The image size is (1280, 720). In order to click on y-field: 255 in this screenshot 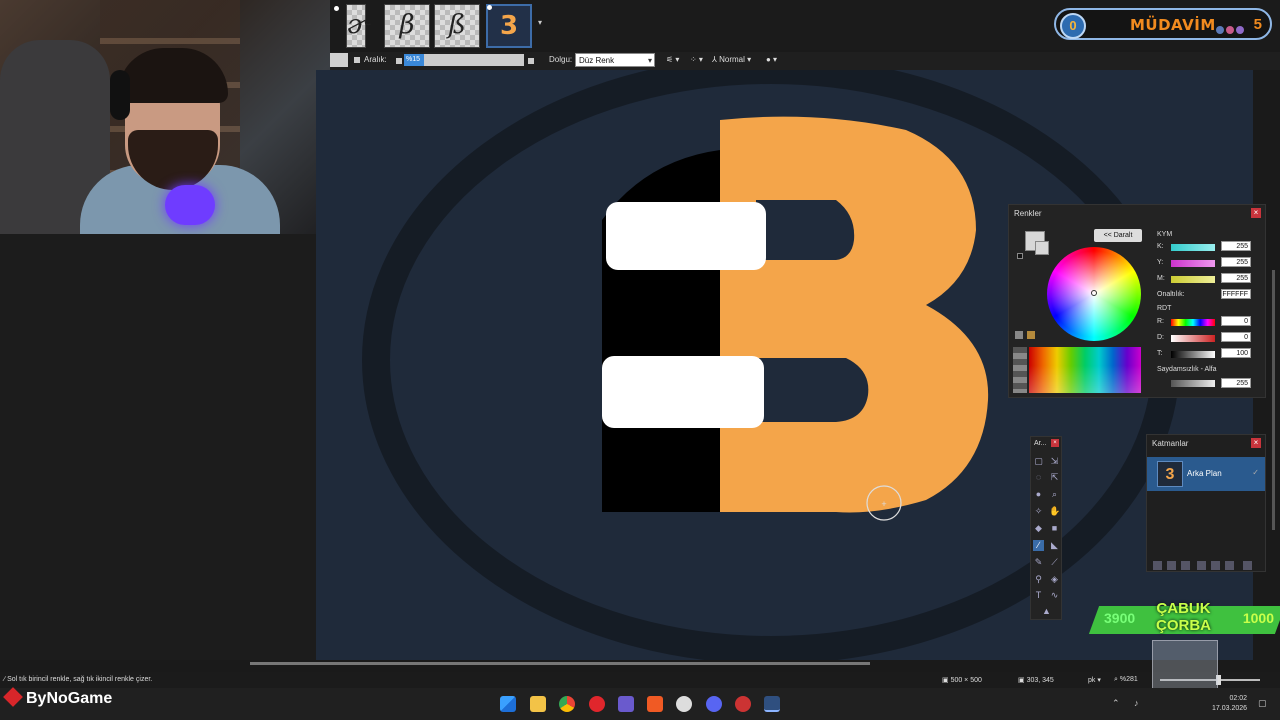, I will do `click(1236, 262)`.